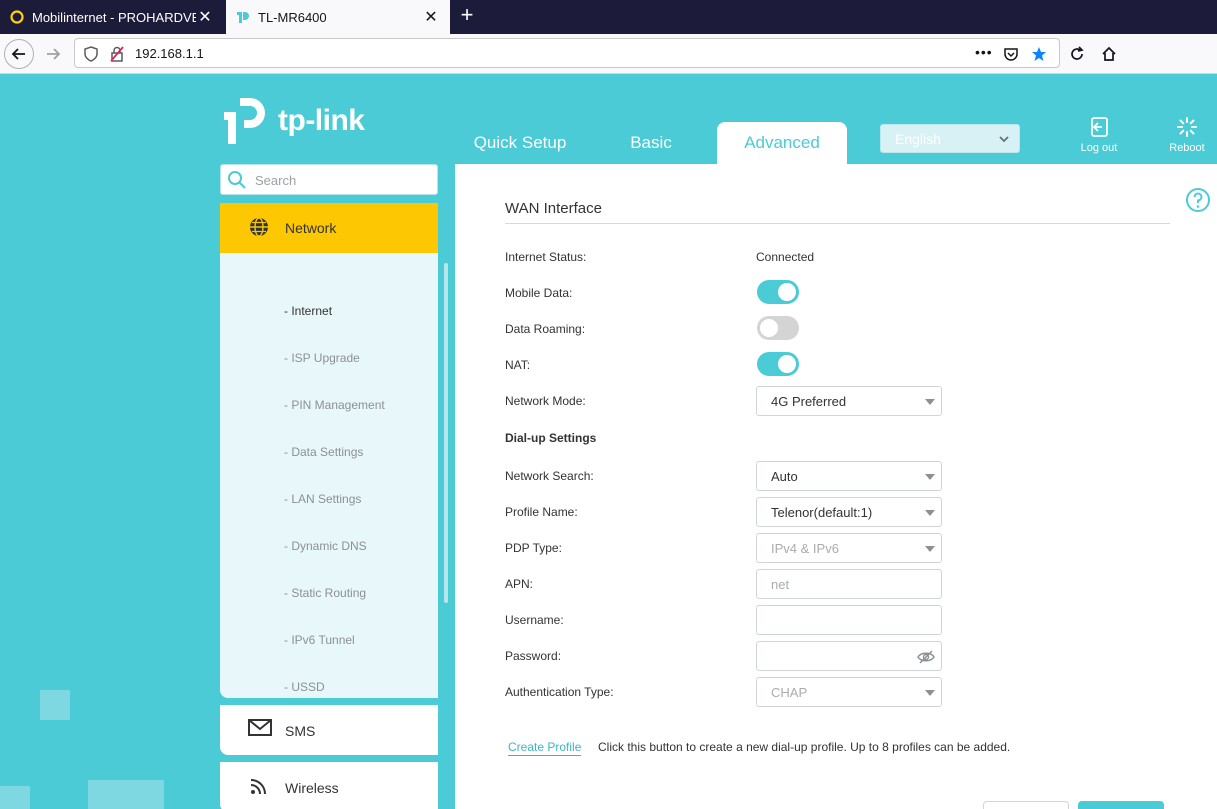 Image resolution: width=1217 pixels, height=809 pixels. Describe the element at coordinates (325, 593) in the screenshot. I see `sidebar-item-static-routing: - Static Routing` at that location.